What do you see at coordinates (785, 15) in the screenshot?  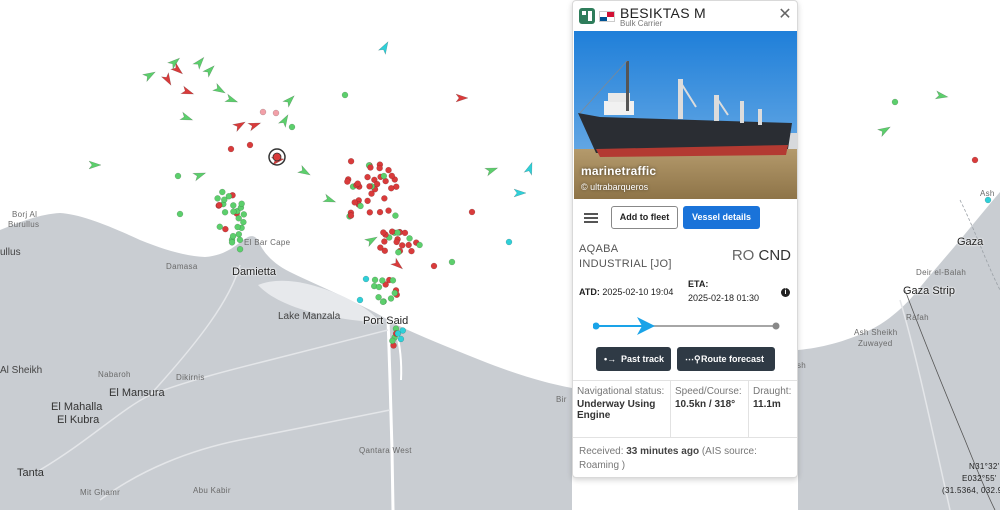 I see `close-icon: ✕` at bounding box center [785, 15].